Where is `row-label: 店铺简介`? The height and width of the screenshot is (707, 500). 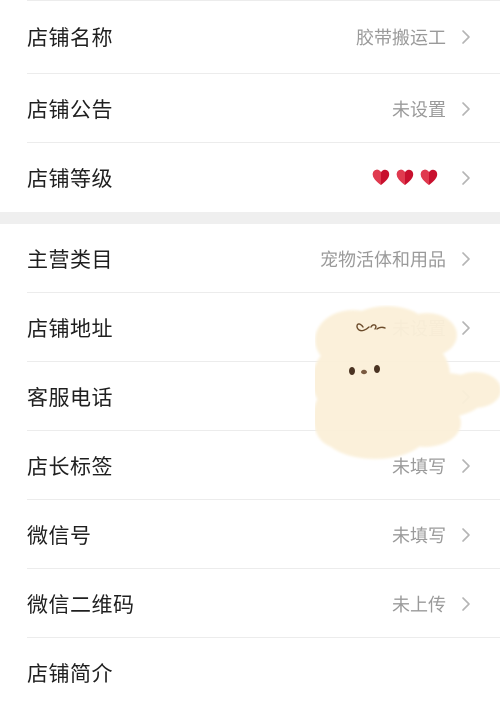 row-label: 店铺简介 is located at coordinates (70, 673).